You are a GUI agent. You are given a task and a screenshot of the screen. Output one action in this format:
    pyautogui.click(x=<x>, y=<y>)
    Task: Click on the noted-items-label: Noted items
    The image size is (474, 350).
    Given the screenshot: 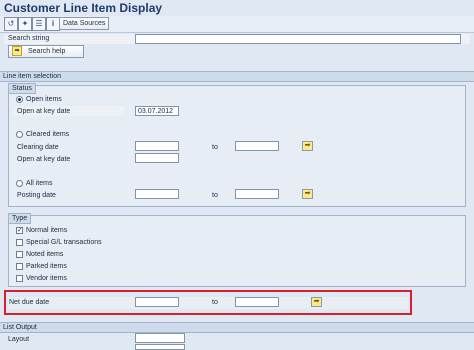 What is the action you would take?
    pyautogui.click(x=45, y=254)
    